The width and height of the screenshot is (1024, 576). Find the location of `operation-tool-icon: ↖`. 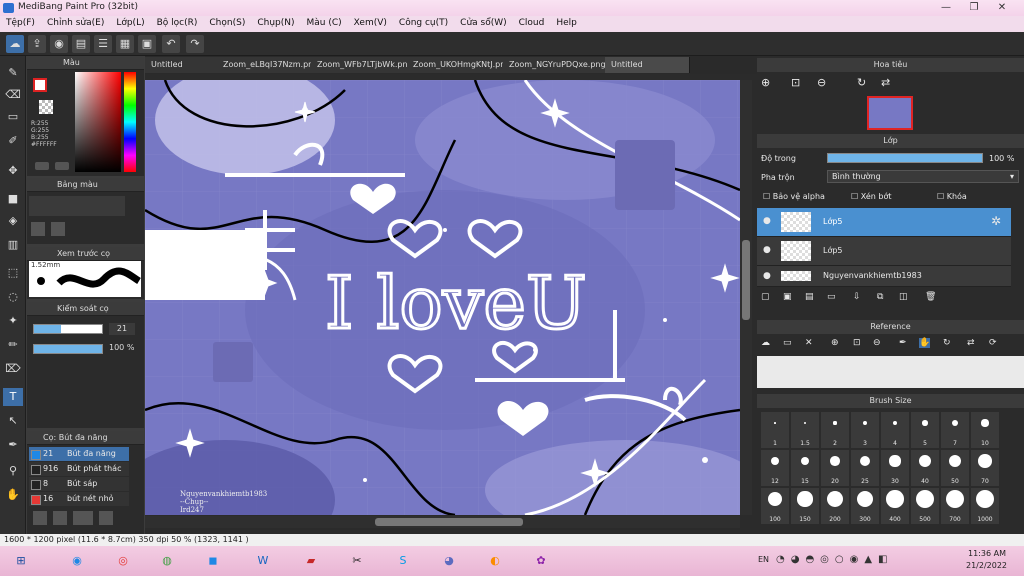

operation-tool-icon: ↖ is located at coordinates (13, 421).